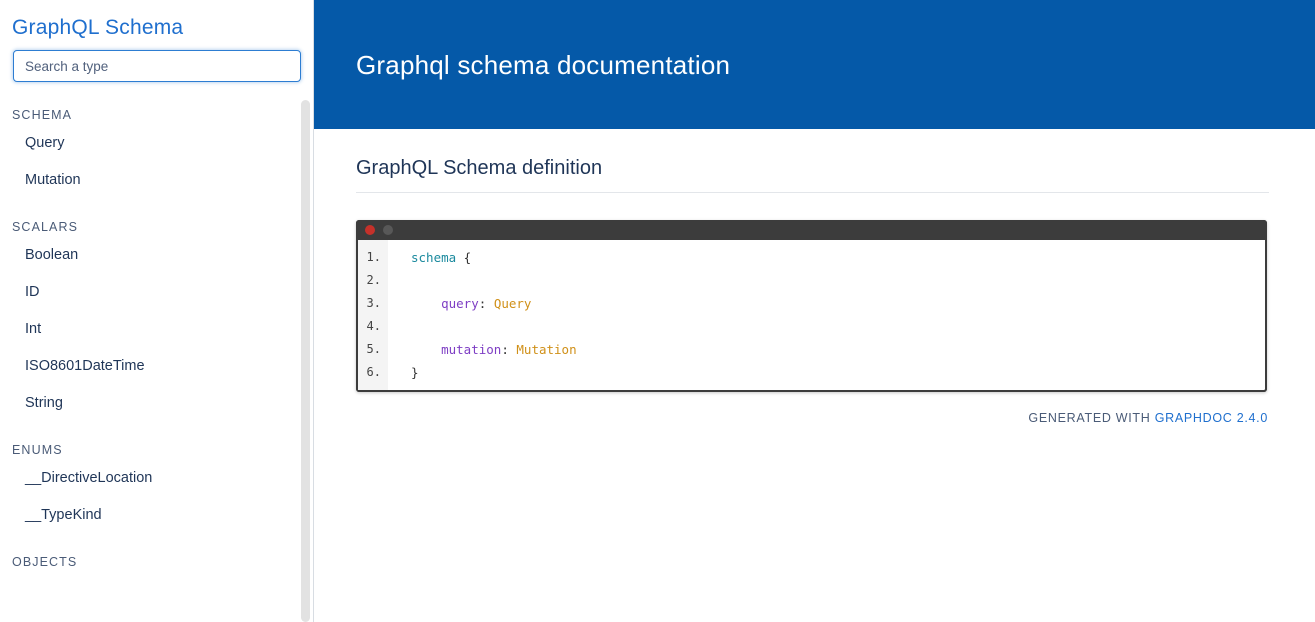 The image size is (1315, 622). Describe the element at coordinates (838, 303) in the screenshot. I see `code-line: query: Query` at that location.